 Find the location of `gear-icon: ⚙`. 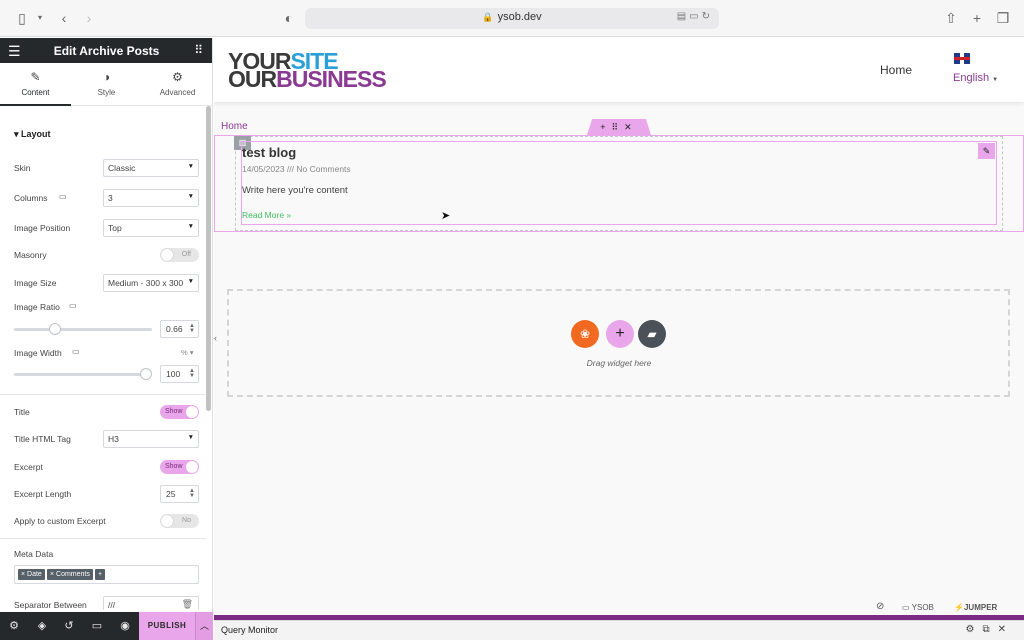

gear-icon: ⚙ is located at coordinates (177, 77).